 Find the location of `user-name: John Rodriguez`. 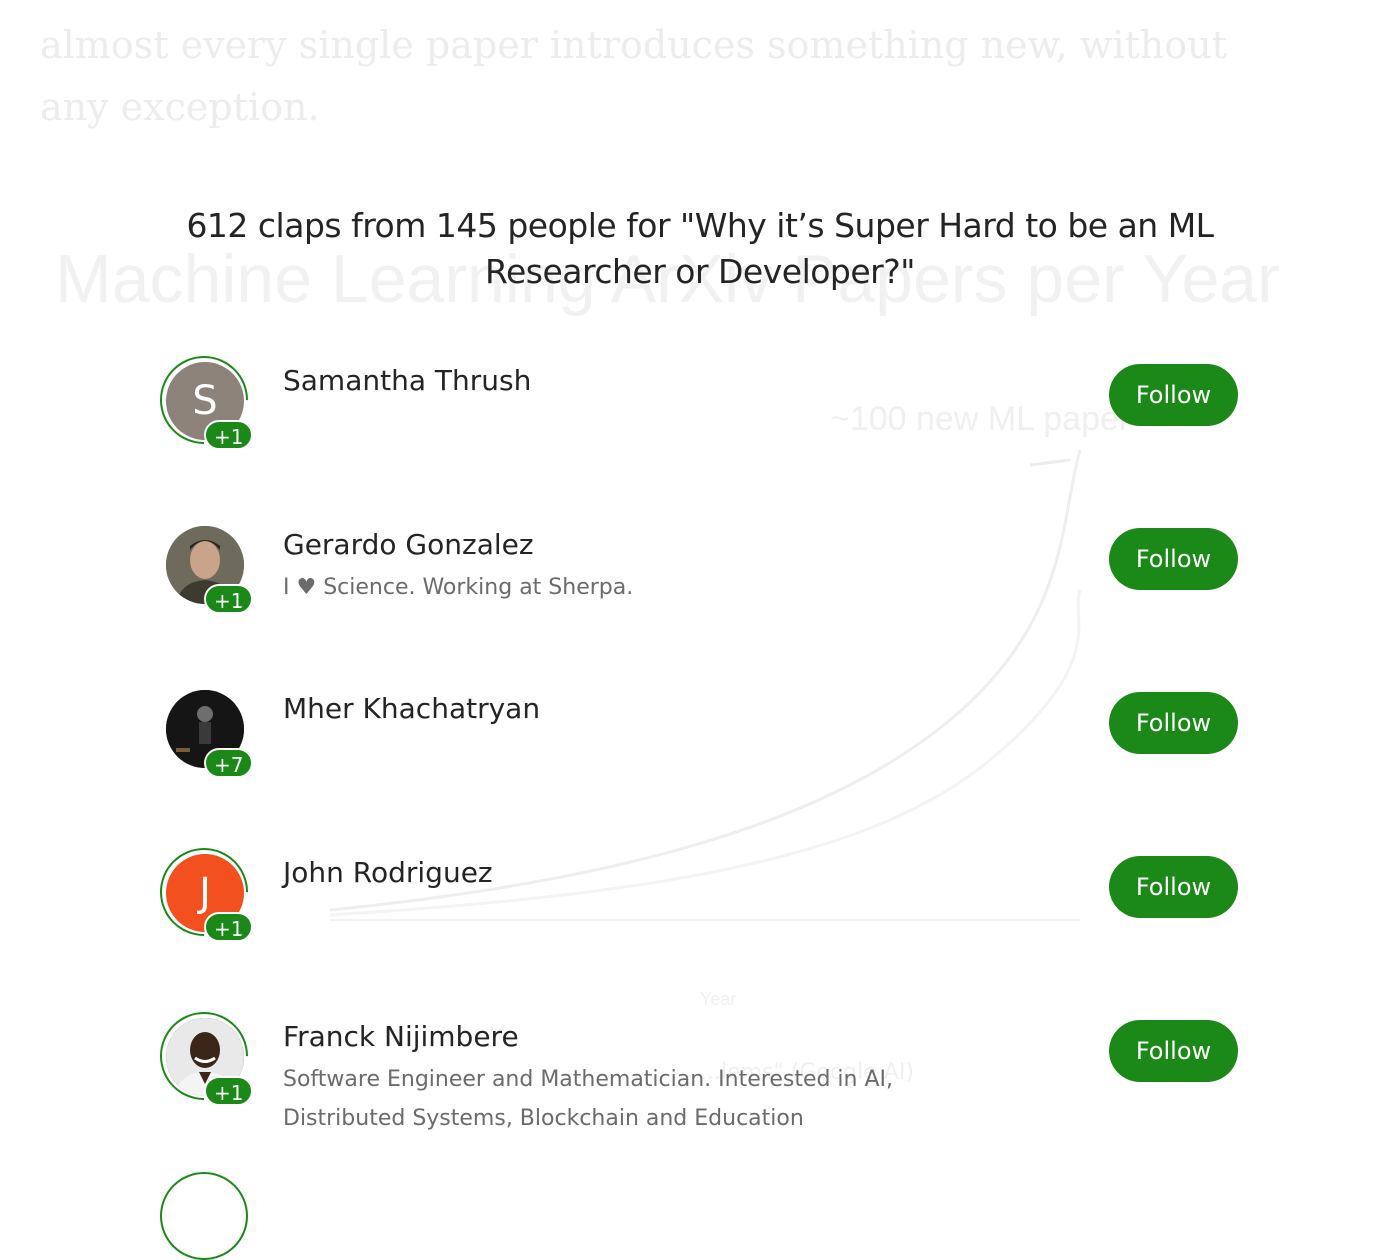

user-name: John Rodriguez is located at coordinates (388, 872).